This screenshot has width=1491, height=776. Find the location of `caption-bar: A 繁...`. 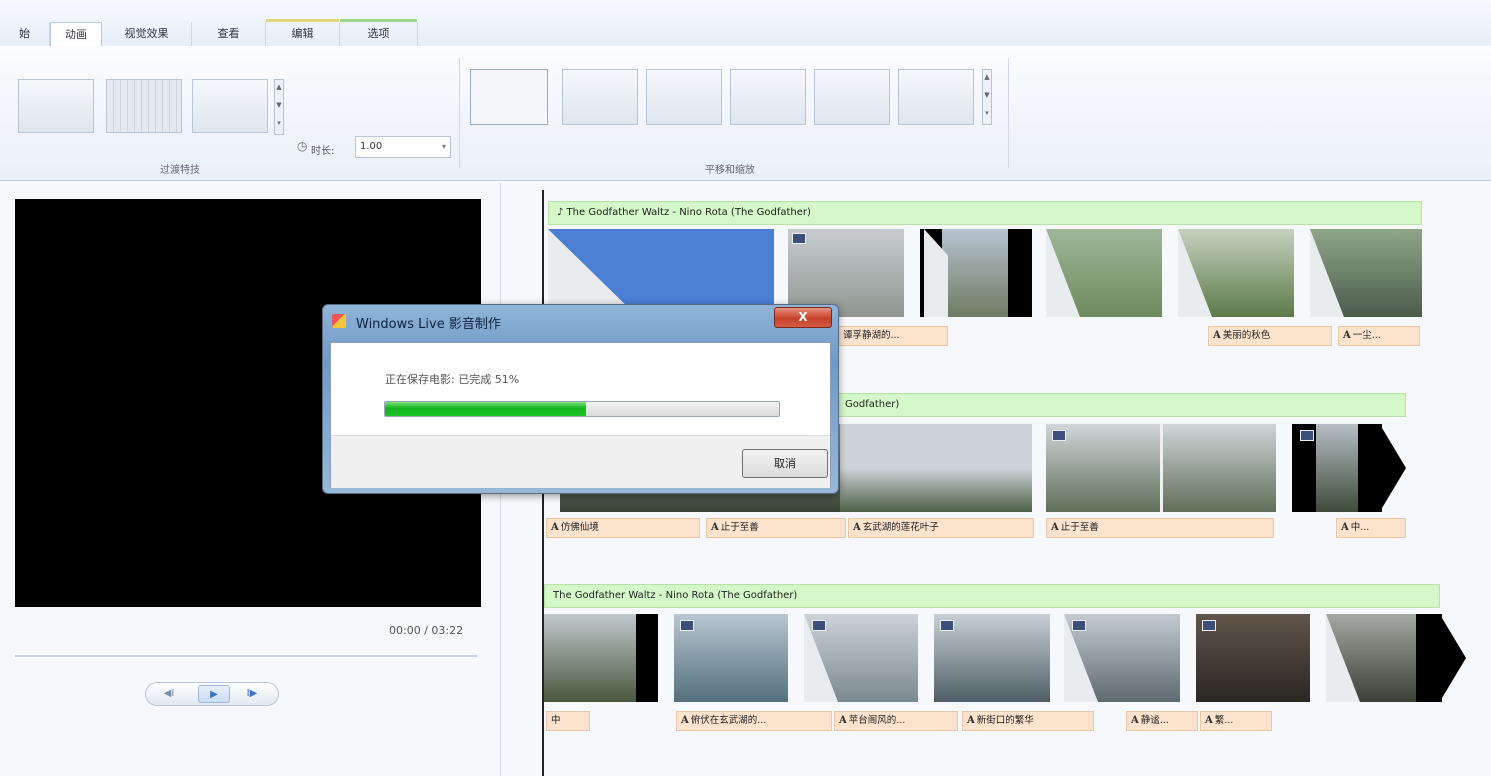

caption-bar: A 繁... is located at coordinates (1236, 721).